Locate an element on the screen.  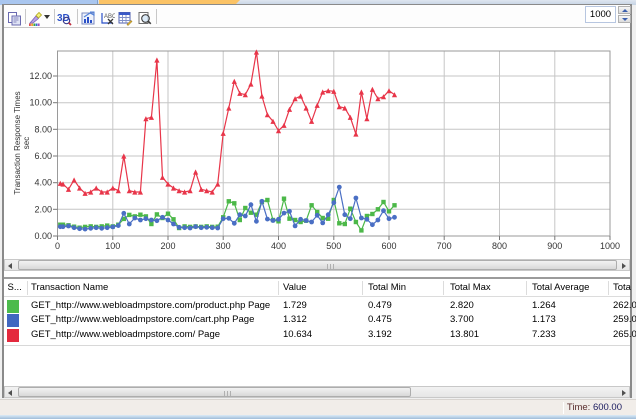
svg-text: 500 is located at coordinates (333, 246).